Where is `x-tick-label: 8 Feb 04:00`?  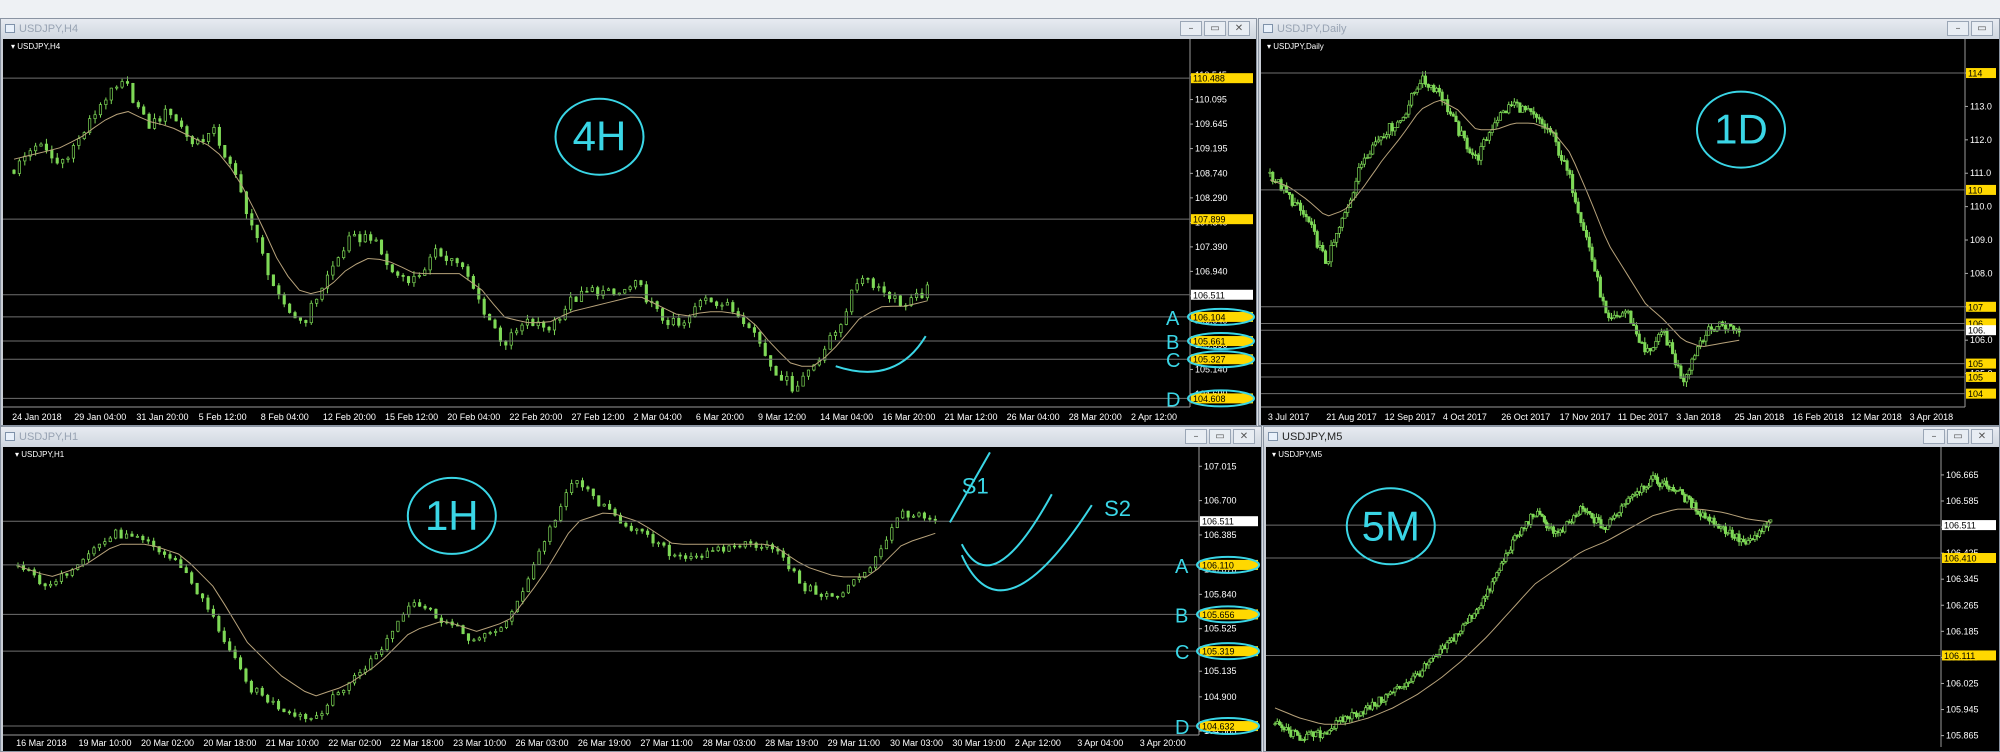
x-tick-label: 8 Feb 04:00 is located at coordinates (285, 417).